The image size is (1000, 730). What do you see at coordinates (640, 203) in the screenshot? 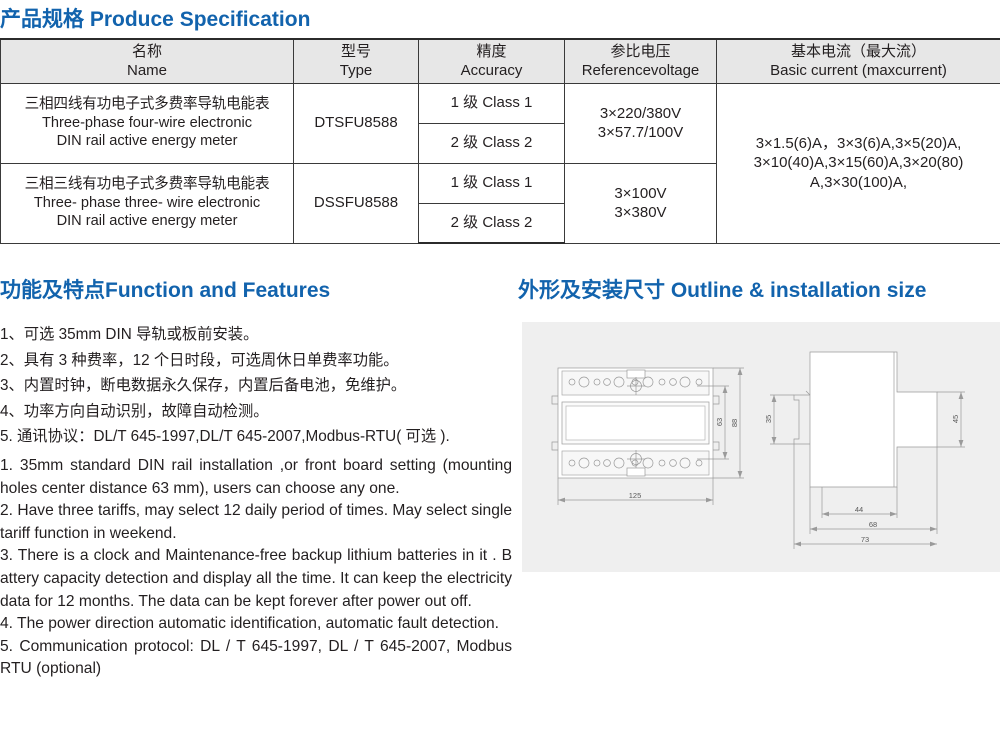
I see `cell-voltage-row2: 3×100V 3×380V` at bounding box center [640, 203].